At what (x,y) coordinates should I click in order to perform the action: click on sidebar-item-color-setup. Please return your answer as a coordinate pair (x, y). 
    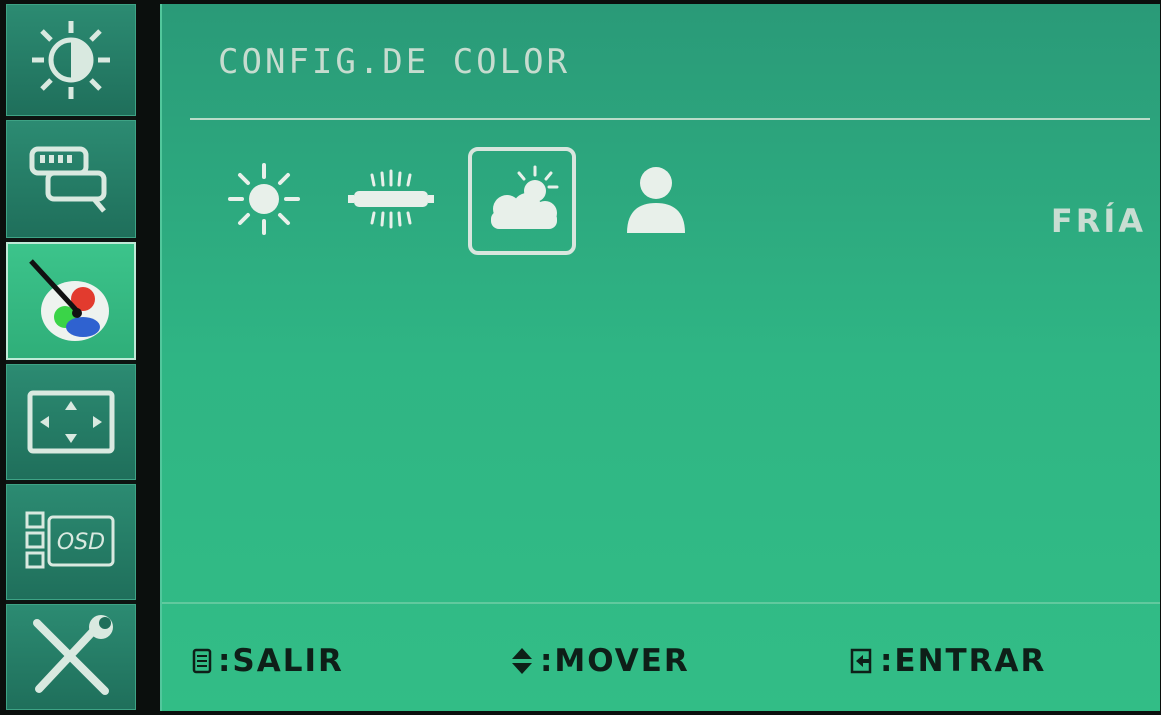
    Looking at the image, I should click on (71, 301).